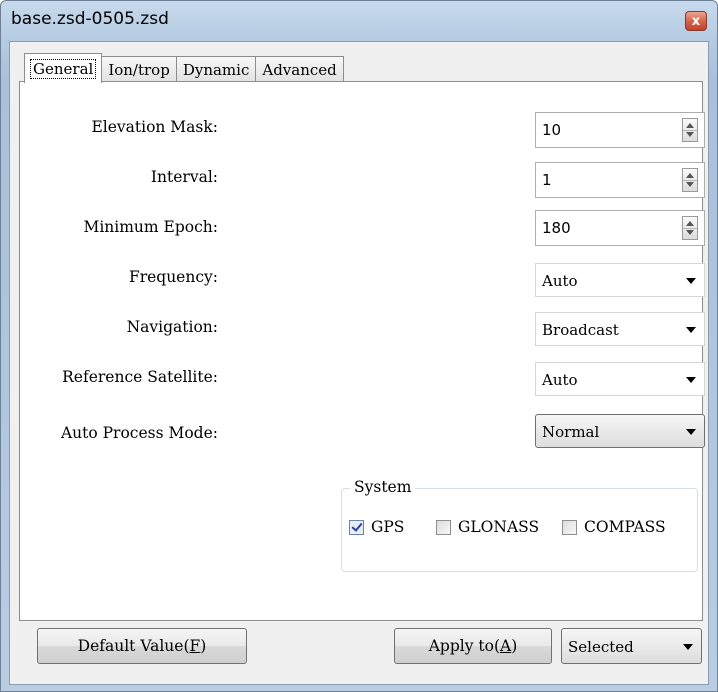 The width and height of the screenshot is (718, 692). Describe the element at coordinates (690, 228) in the screenshot. I see `minimum-epoch-stepper` at that location.